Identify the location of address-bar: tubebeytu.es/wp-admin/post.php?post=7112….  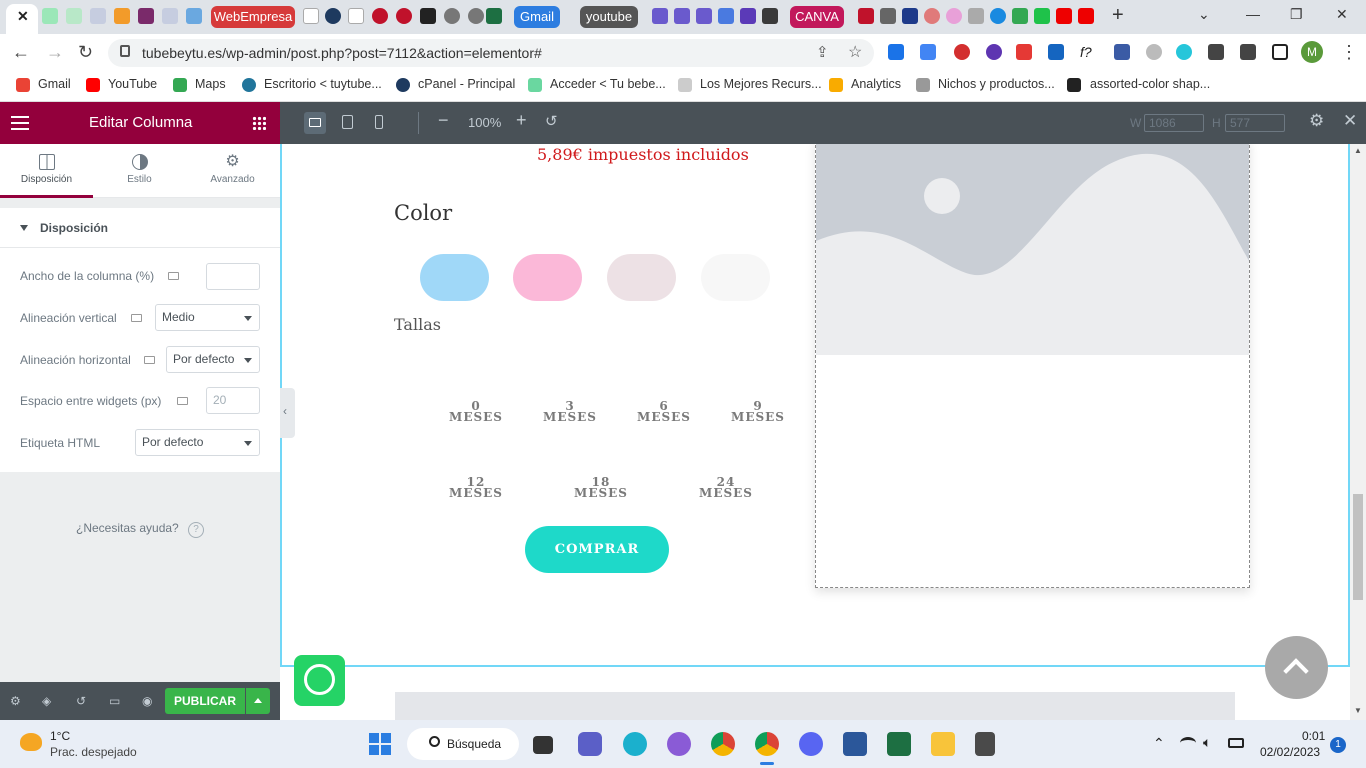
(491, 53).